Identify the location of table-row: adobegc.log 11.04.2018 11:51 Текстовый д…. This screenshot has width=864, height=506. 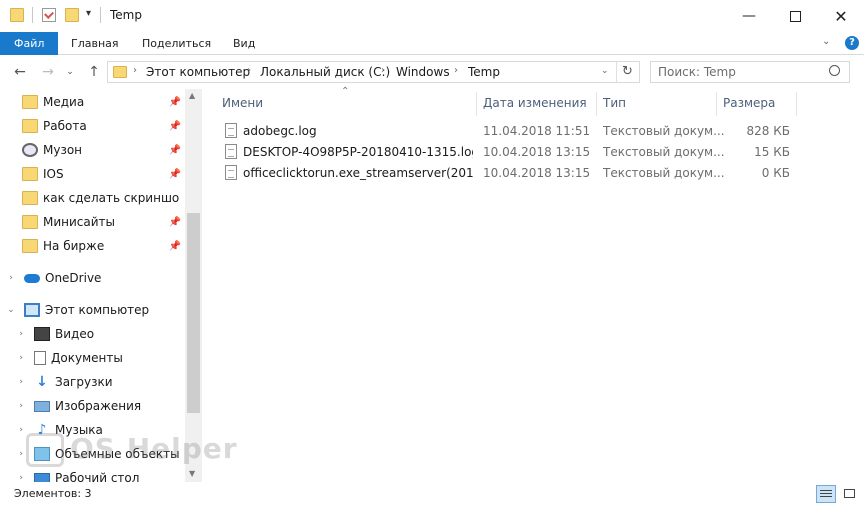
(510, 131).